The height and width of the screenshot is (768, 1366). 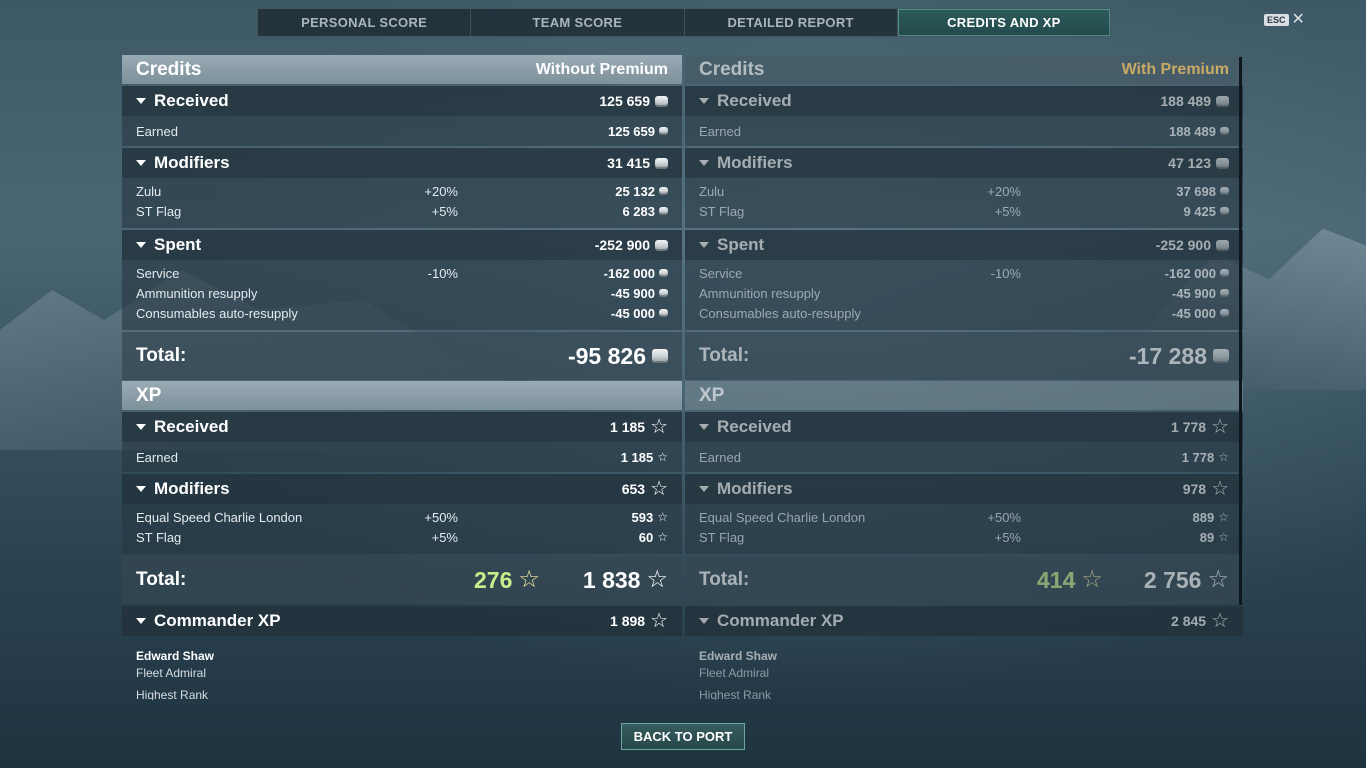 I want to click on credits-total-value: -17 288, so click(x=1167, y=355).